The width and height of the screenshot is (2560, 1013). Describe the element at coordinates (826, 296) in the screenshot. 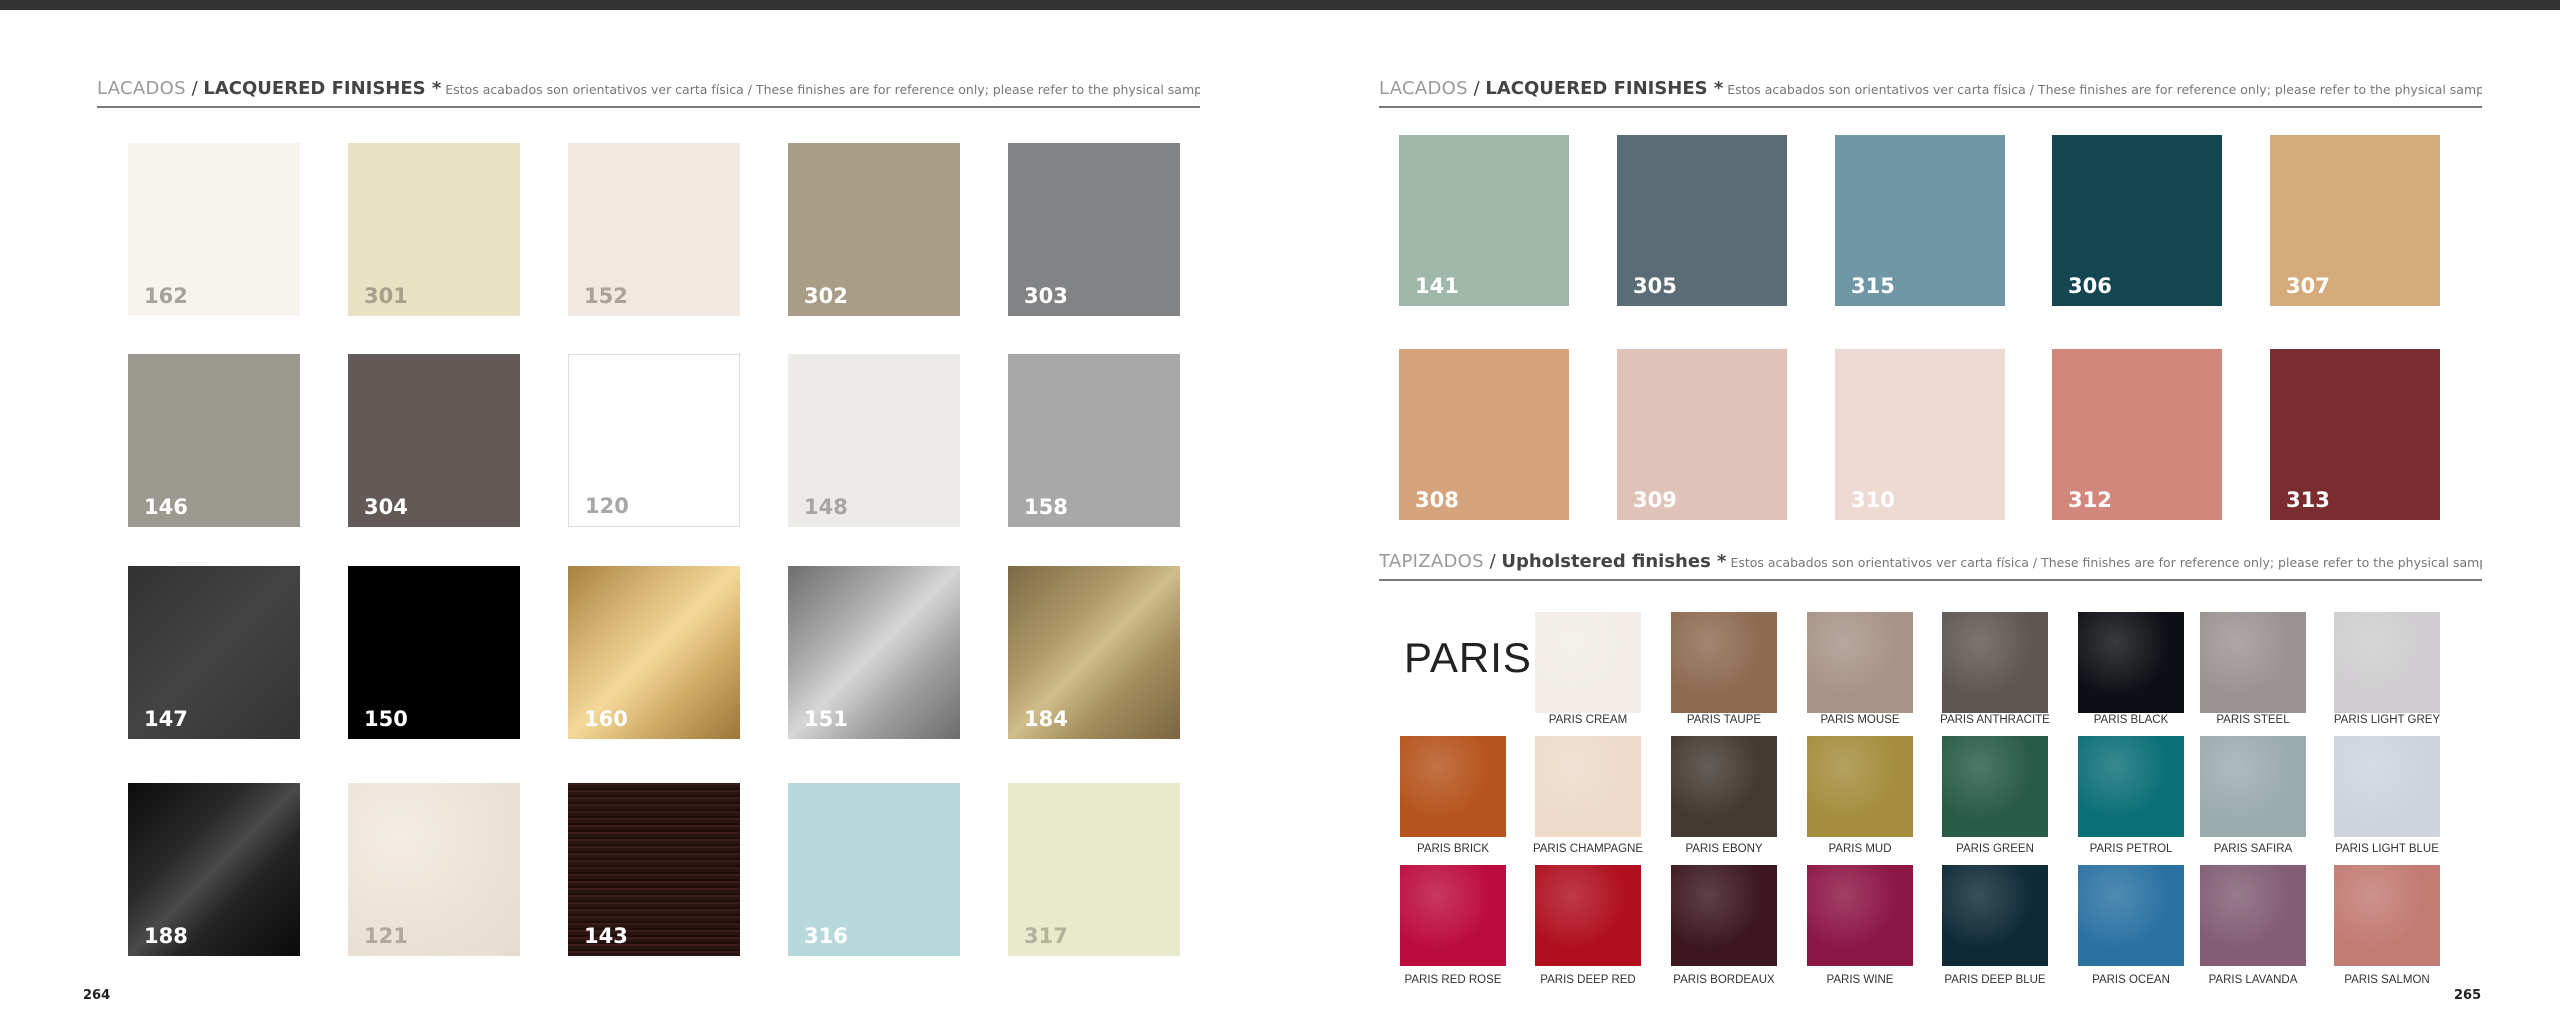

I see `swatch-code: 302` at that location.